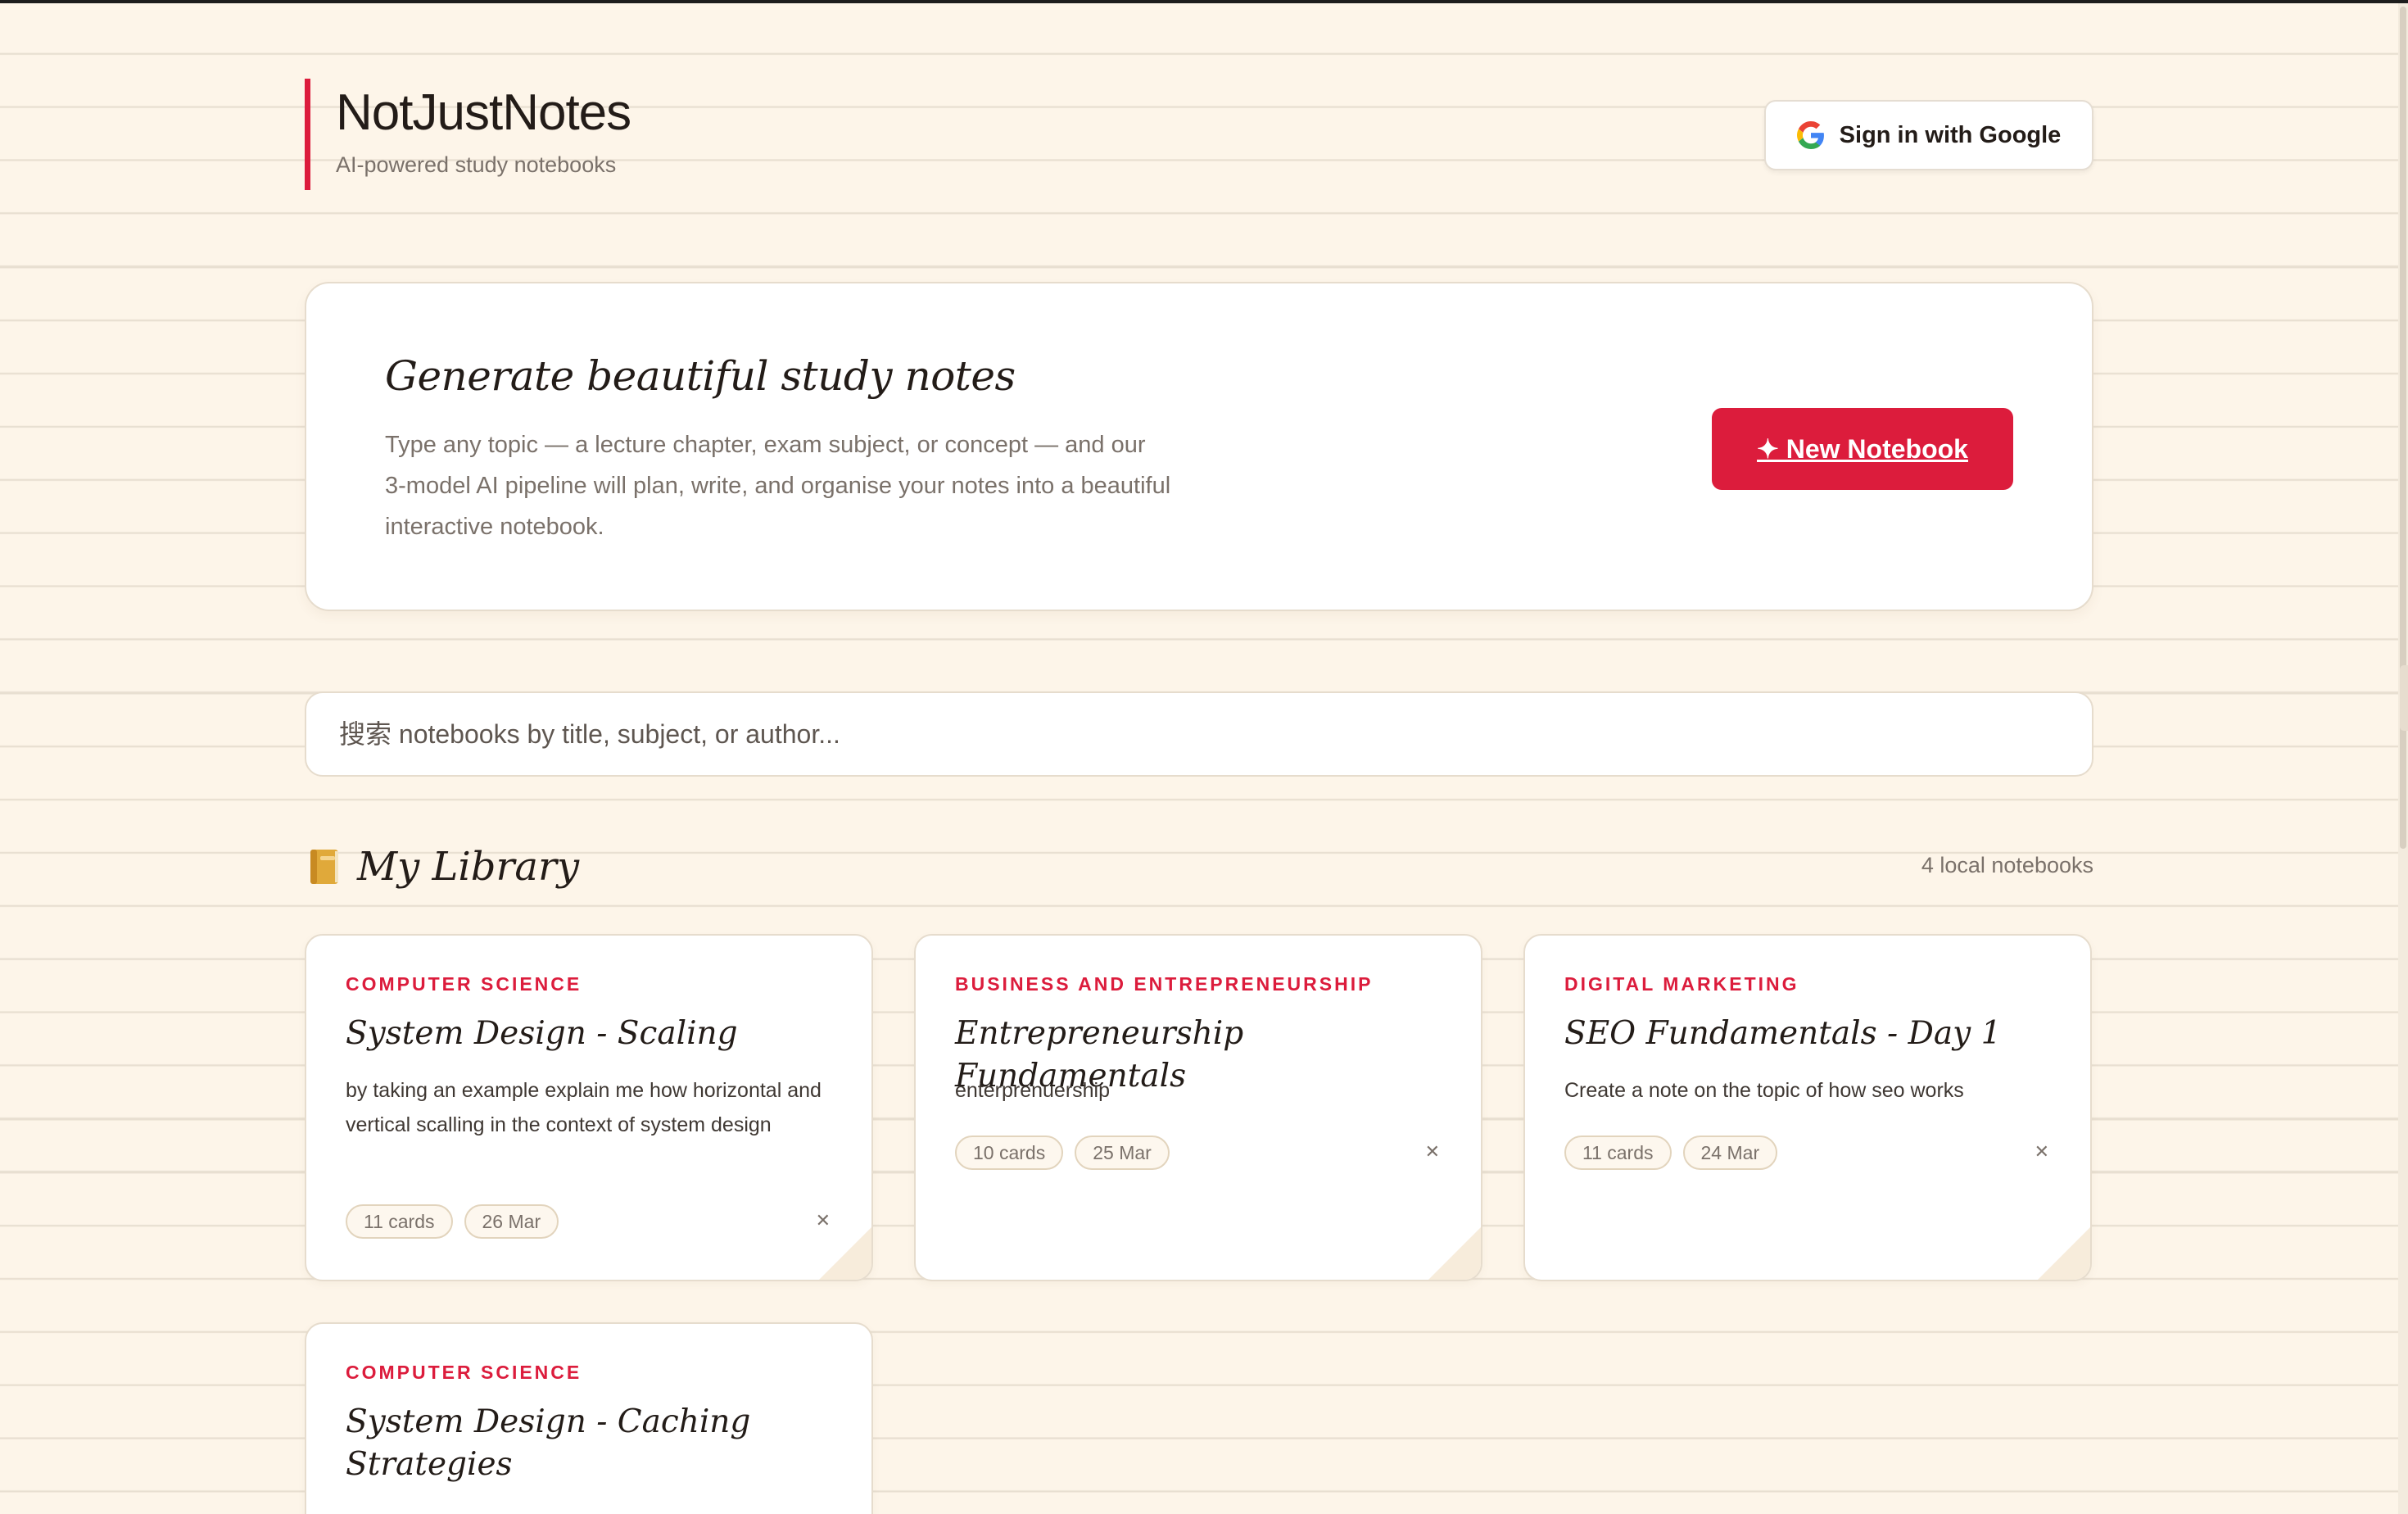 This screenshot has height=1514, width=2408. I want to click on notebook-category: Digital Marketing, so click(1681, 984).